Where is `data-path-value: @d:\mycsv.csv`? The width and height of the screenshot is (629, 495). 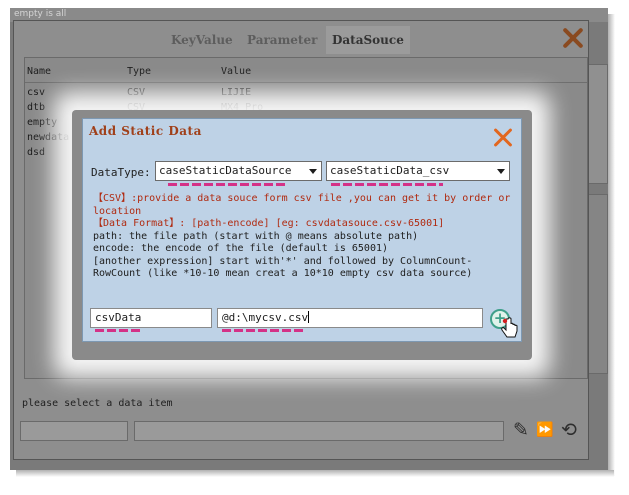 data-path-value: @d:\mycsv.csv is located at coordinates (265, 317).